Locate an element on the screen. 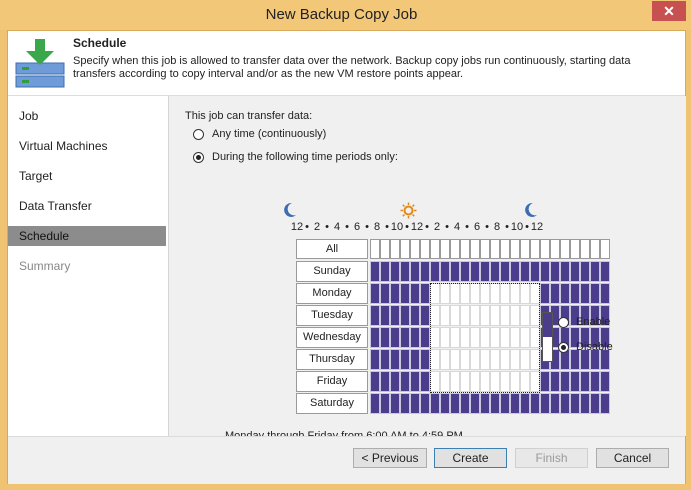 This screenshot has width=691, height=490. day-header-wednesday: Wednesday is located at coordinates (332, 337).